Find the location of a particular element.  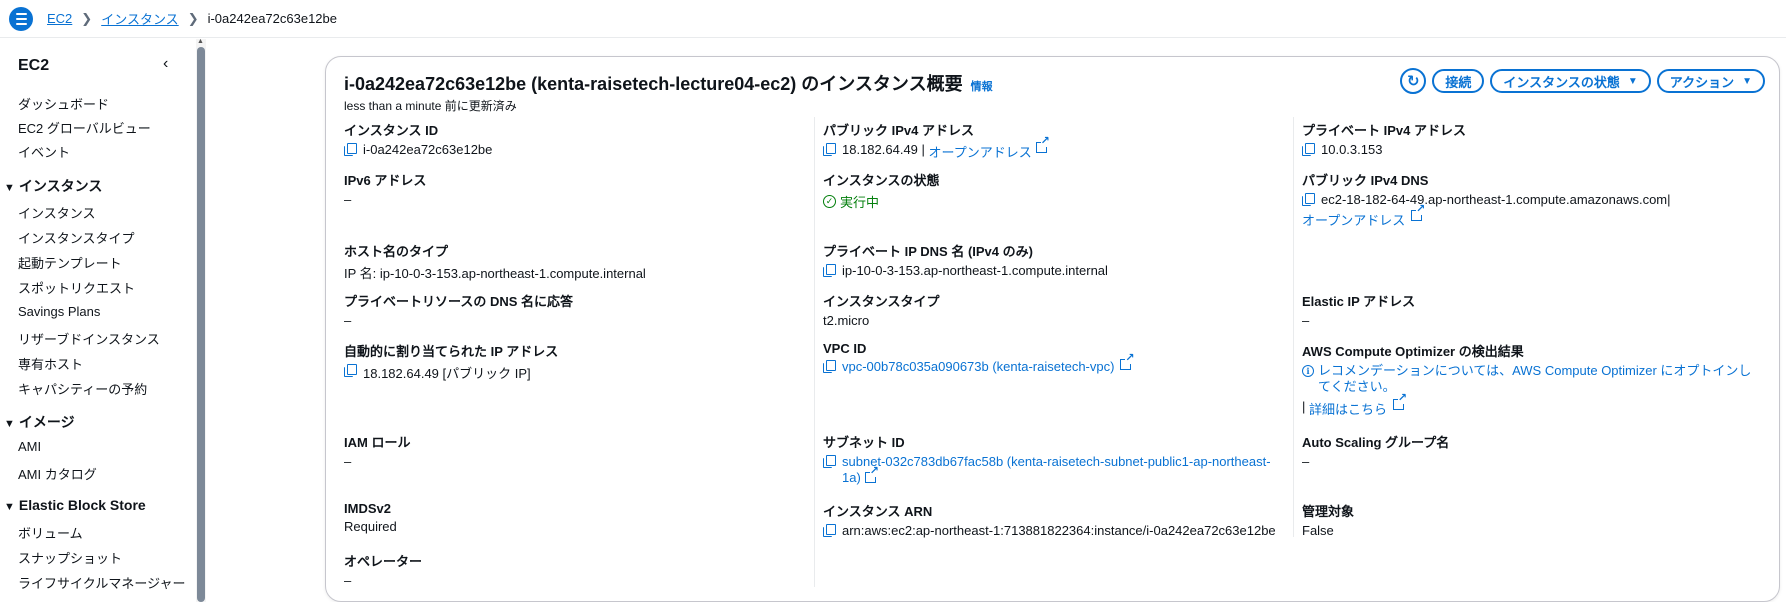

field-label: プライベートリソースの DNS 名に応答 is located at coordinates (459, 301).